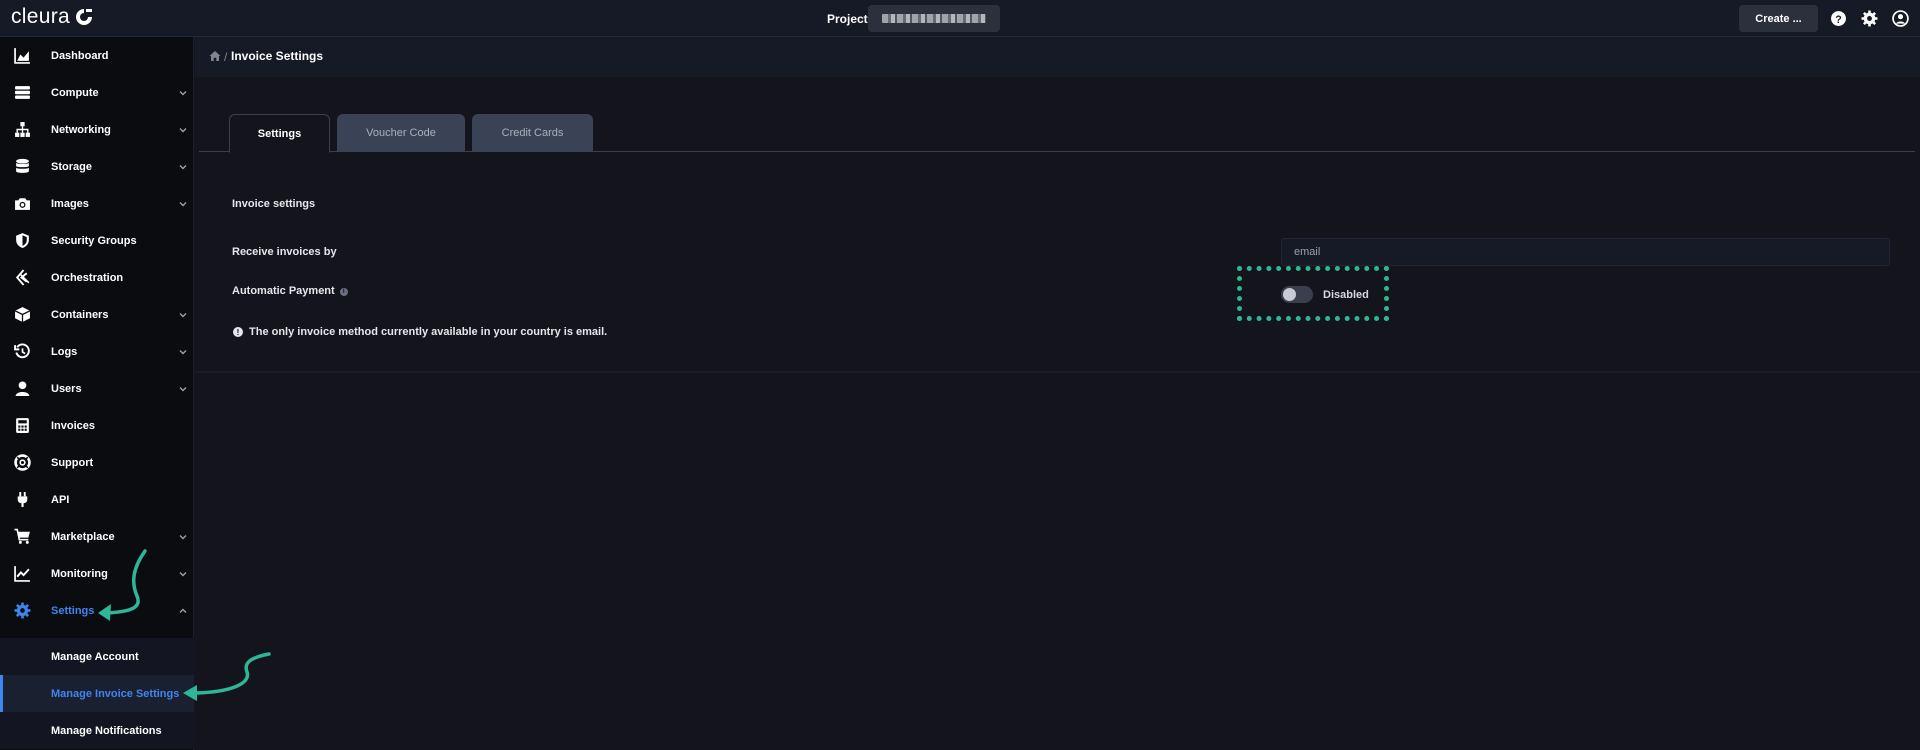 The image size is (1920, 750). What do you see at coordinates (22, 536) in the screenshot?
I see `cart-icon` at bounding box center [22, 536].